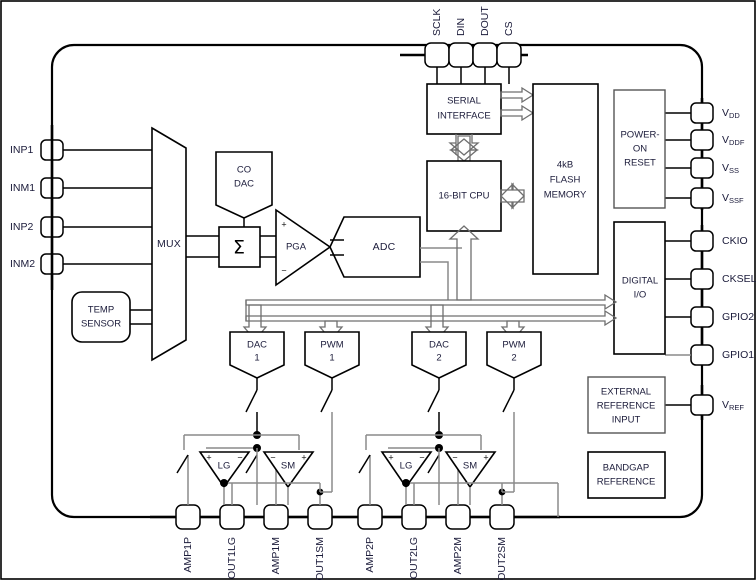  Describe the element at coordinates (454, 457) in the screenshot. I see `sm2-minus-sign: −` at that location.